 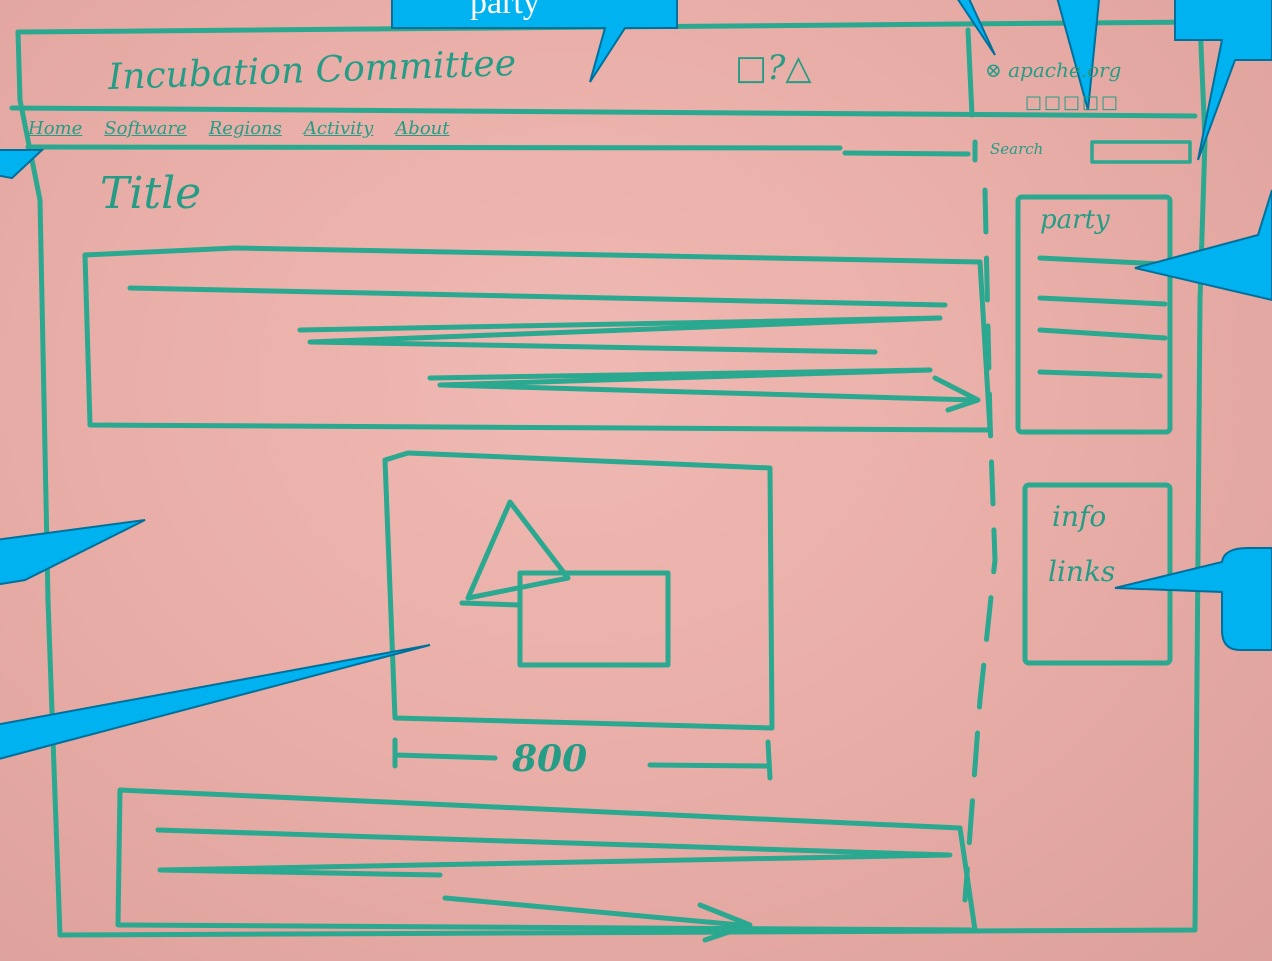 What do you see at coordinates (434, 147) in the screenshot?
I see `nav-underline` at bounding box center [434, 147].